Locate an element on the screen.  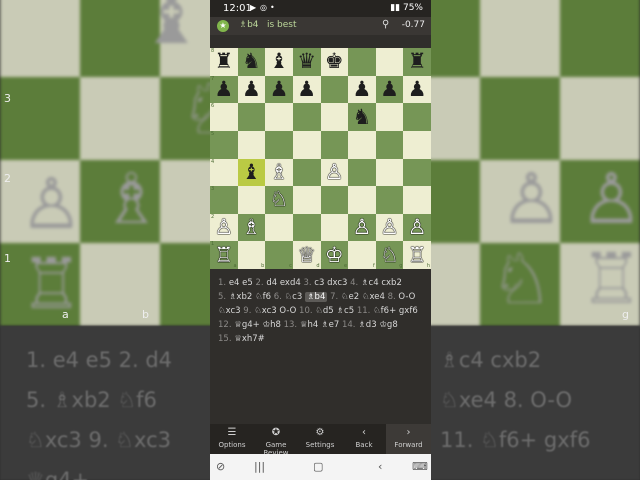
white-piece-g2: ♙ is located at coordinates (389, 227).